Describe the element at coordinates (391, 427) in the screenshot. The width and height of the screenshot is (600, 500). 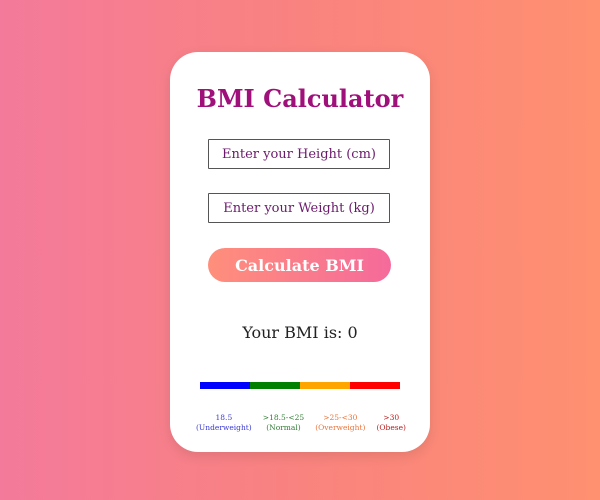
I see `legend-category: (Obese)` at that location.